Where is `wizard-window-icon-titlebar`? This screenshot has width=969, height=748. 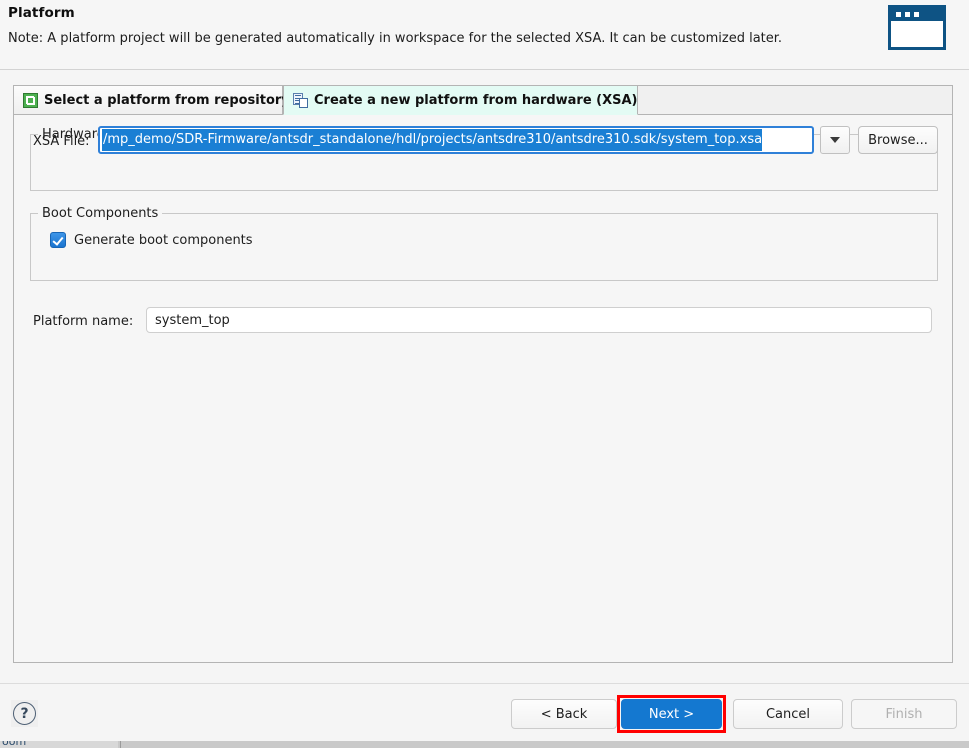 wizard-window-icon-titlebar is located at coordinates (917, 14).